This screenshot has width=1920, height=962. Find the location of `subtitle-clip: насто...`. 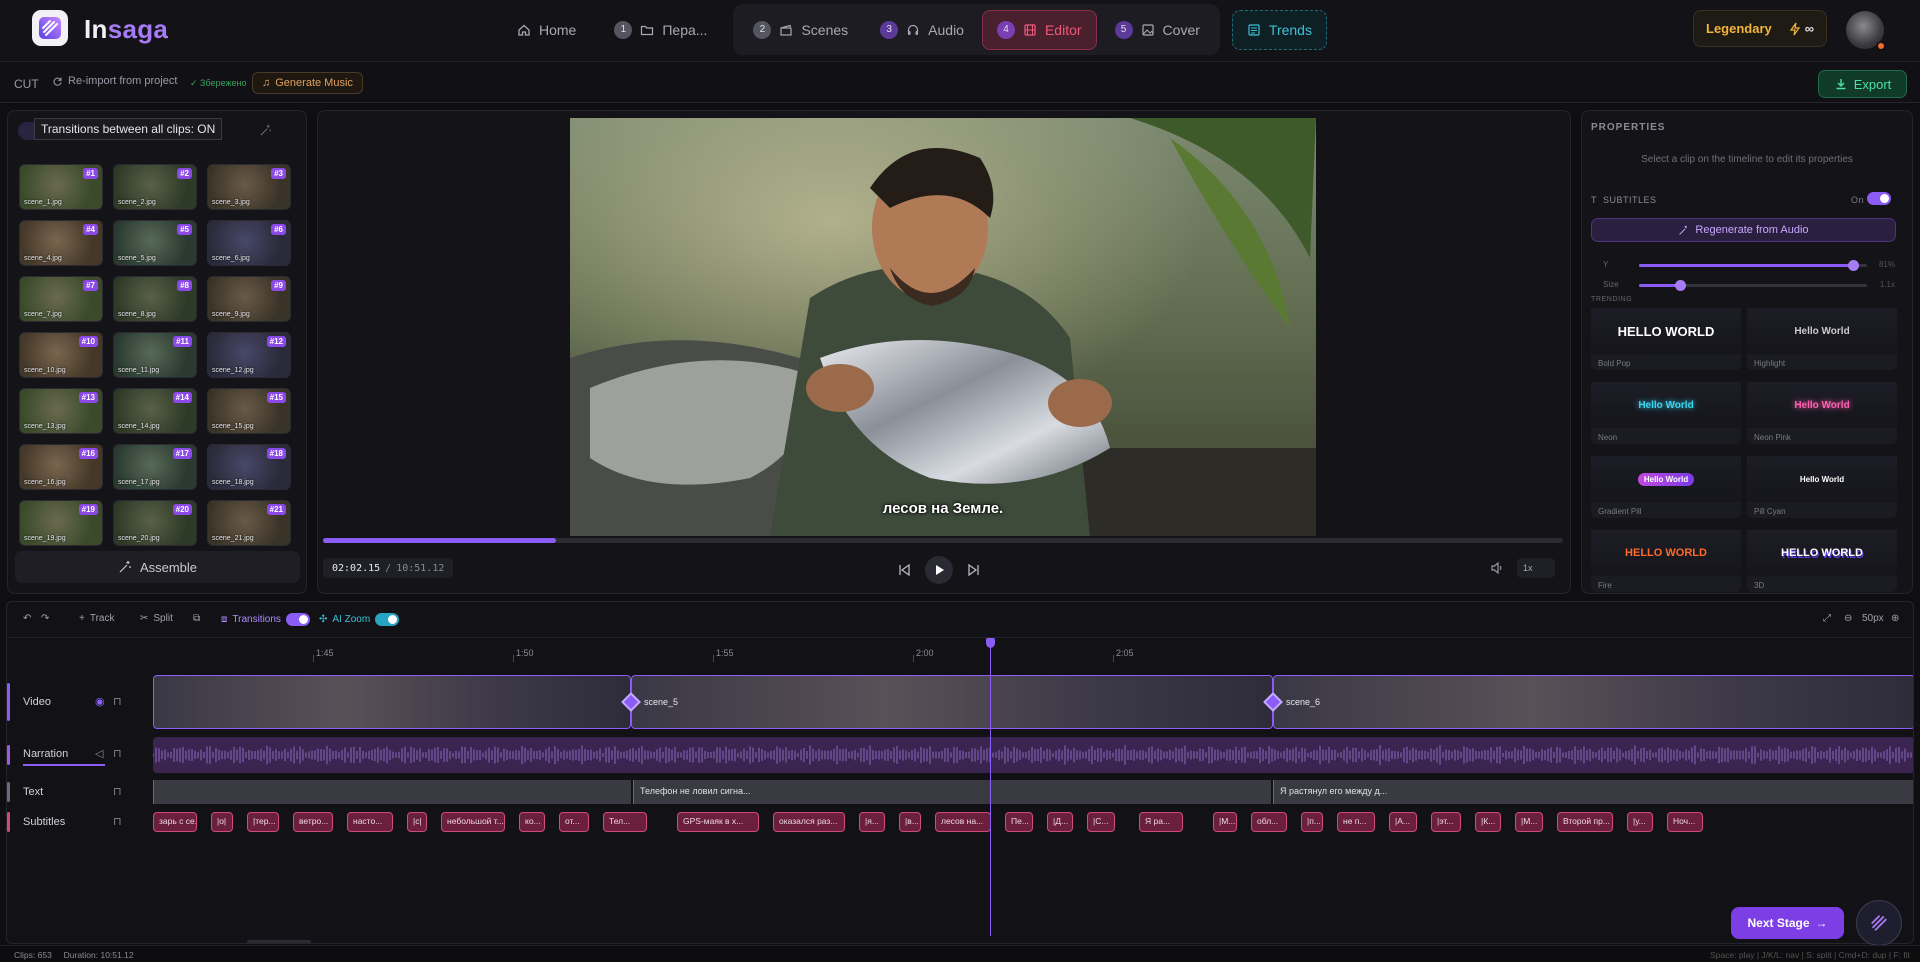

subtitle-clip: насто... is located at coordinates (370, 822).